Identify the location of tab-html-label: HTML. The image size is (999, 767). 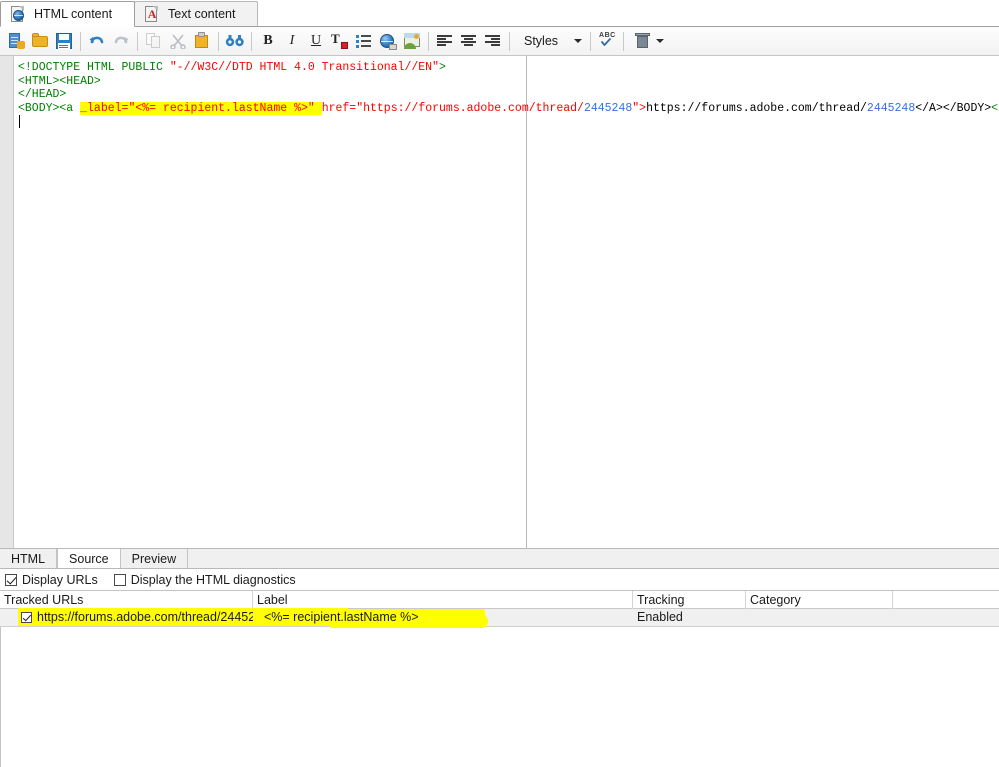
(28, 558).